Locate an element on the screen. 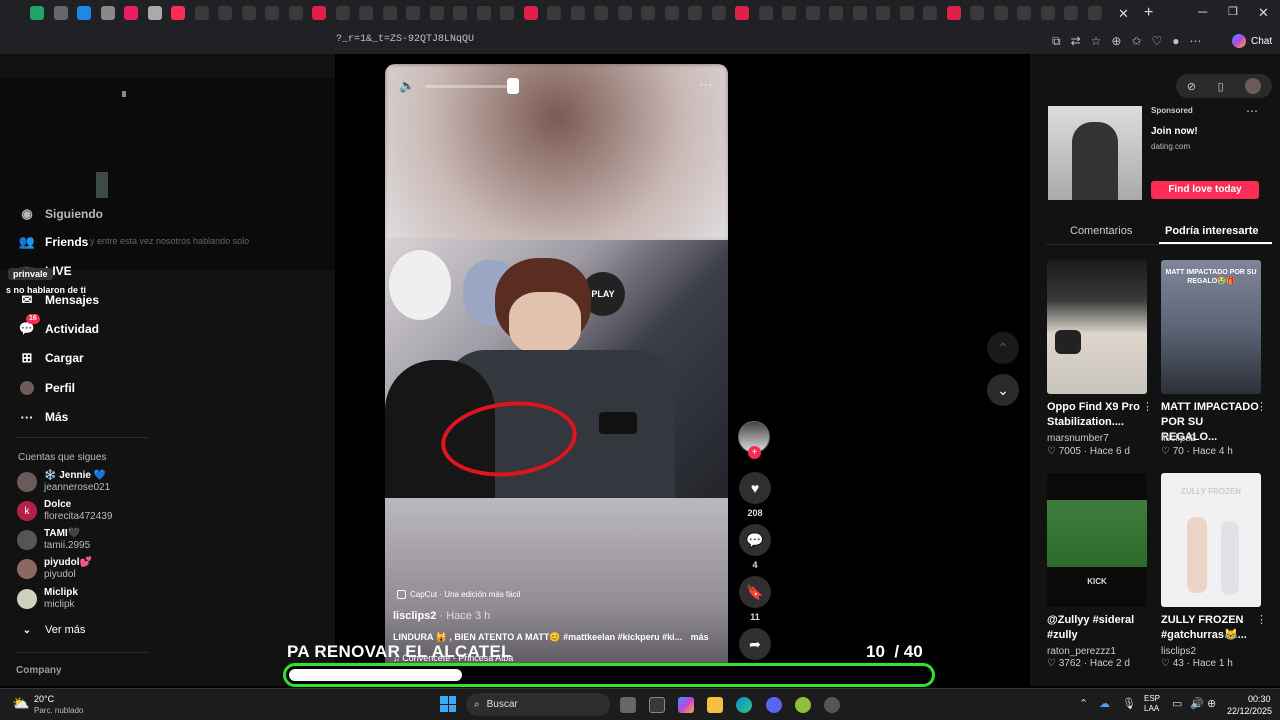  close-window-icon: ✕ is located at coordinates (1263, 13).